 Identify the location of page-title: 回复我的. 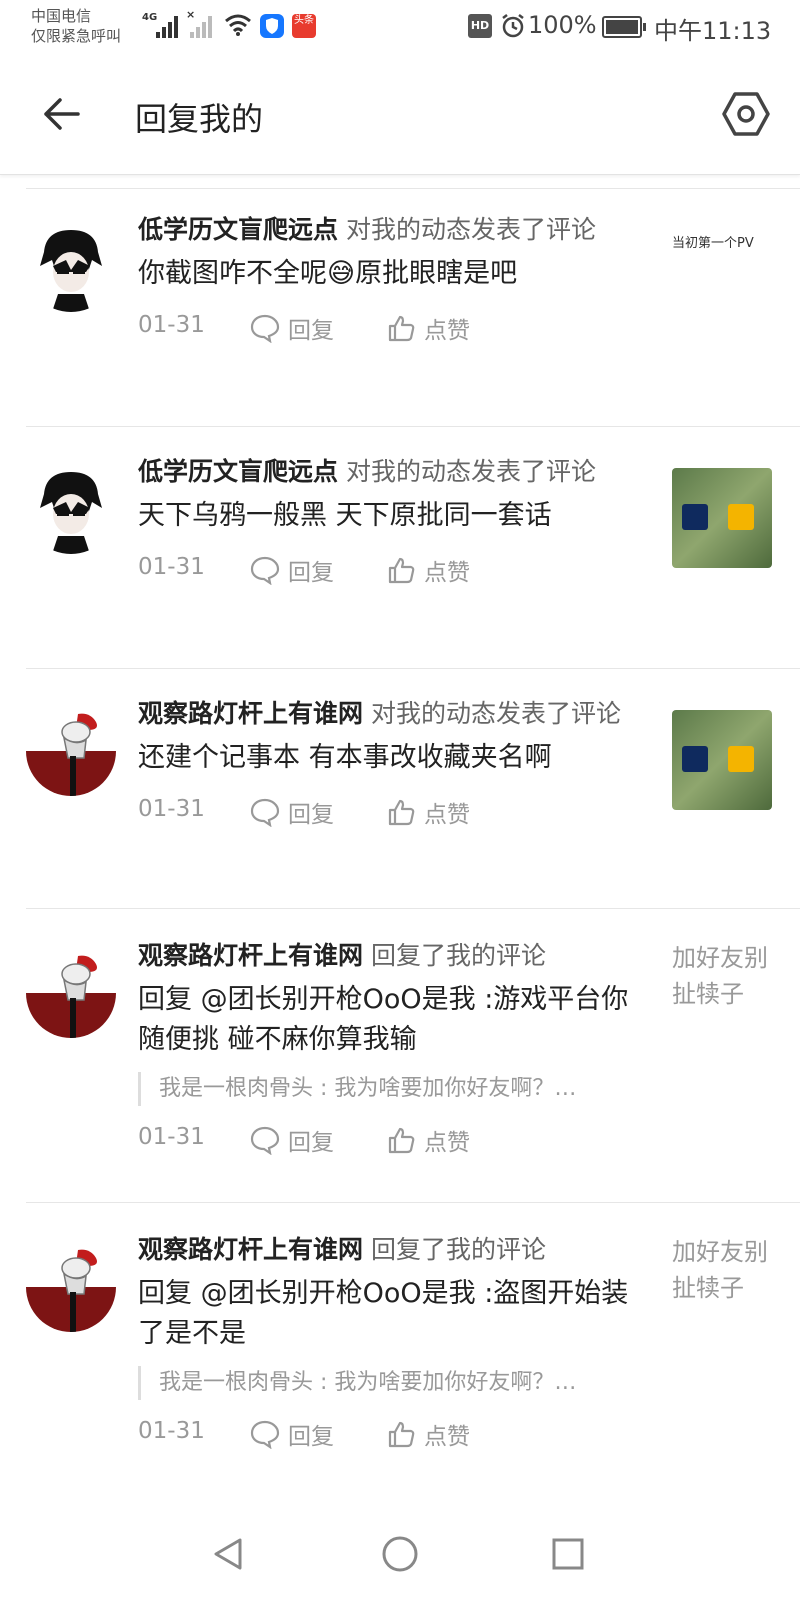
(199, 119).